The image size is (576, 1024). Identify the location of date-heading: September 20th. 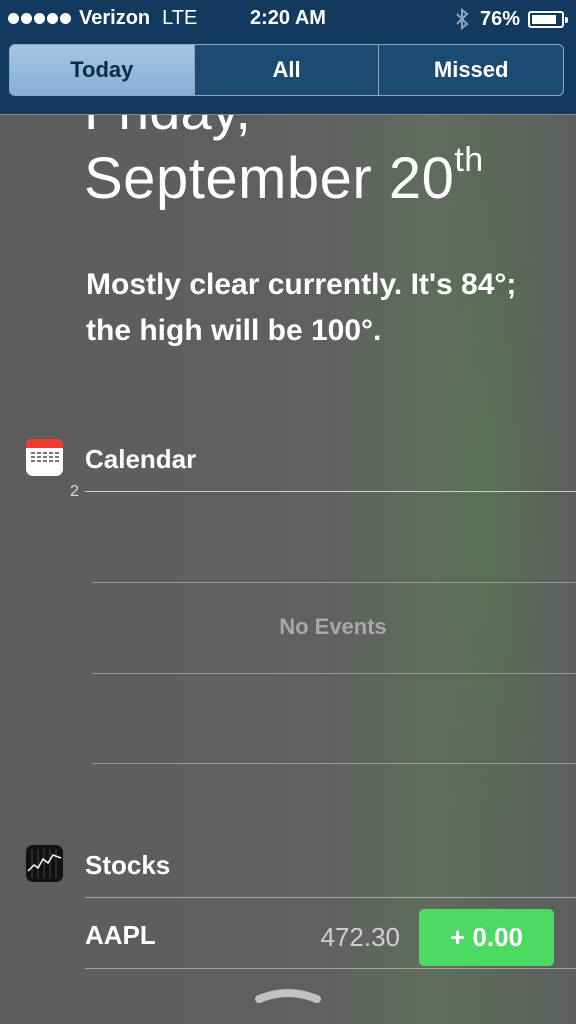
(284, 176).